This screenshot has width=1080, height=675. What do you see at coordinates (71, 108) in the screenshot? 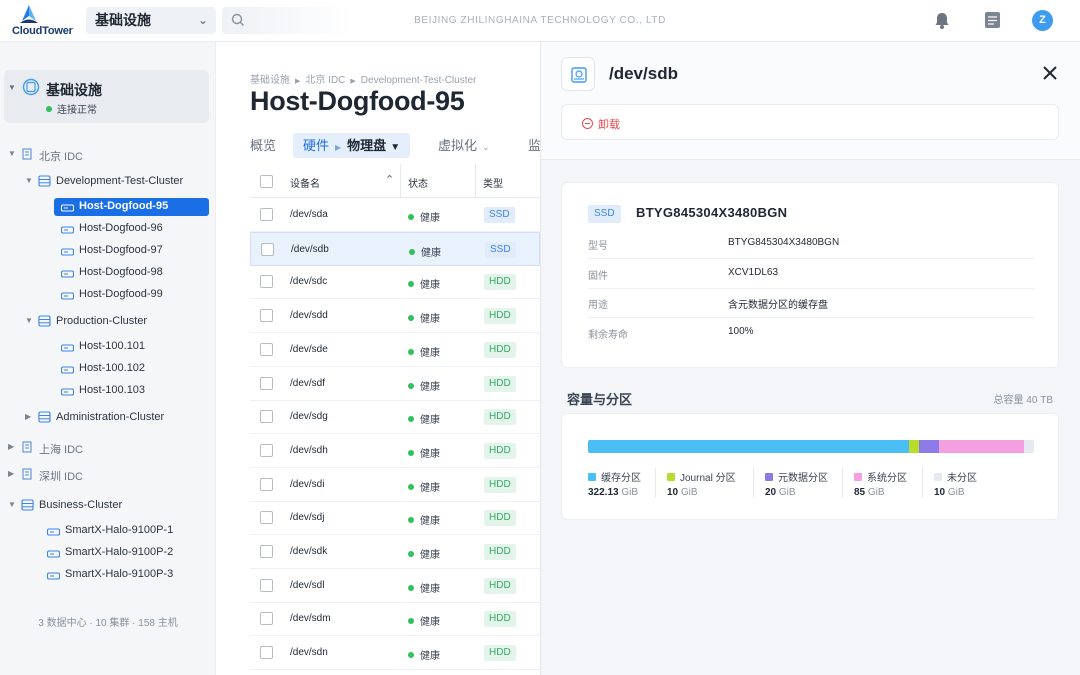
I see `connection-status: 连接正常` at bounding box center [71, 108].